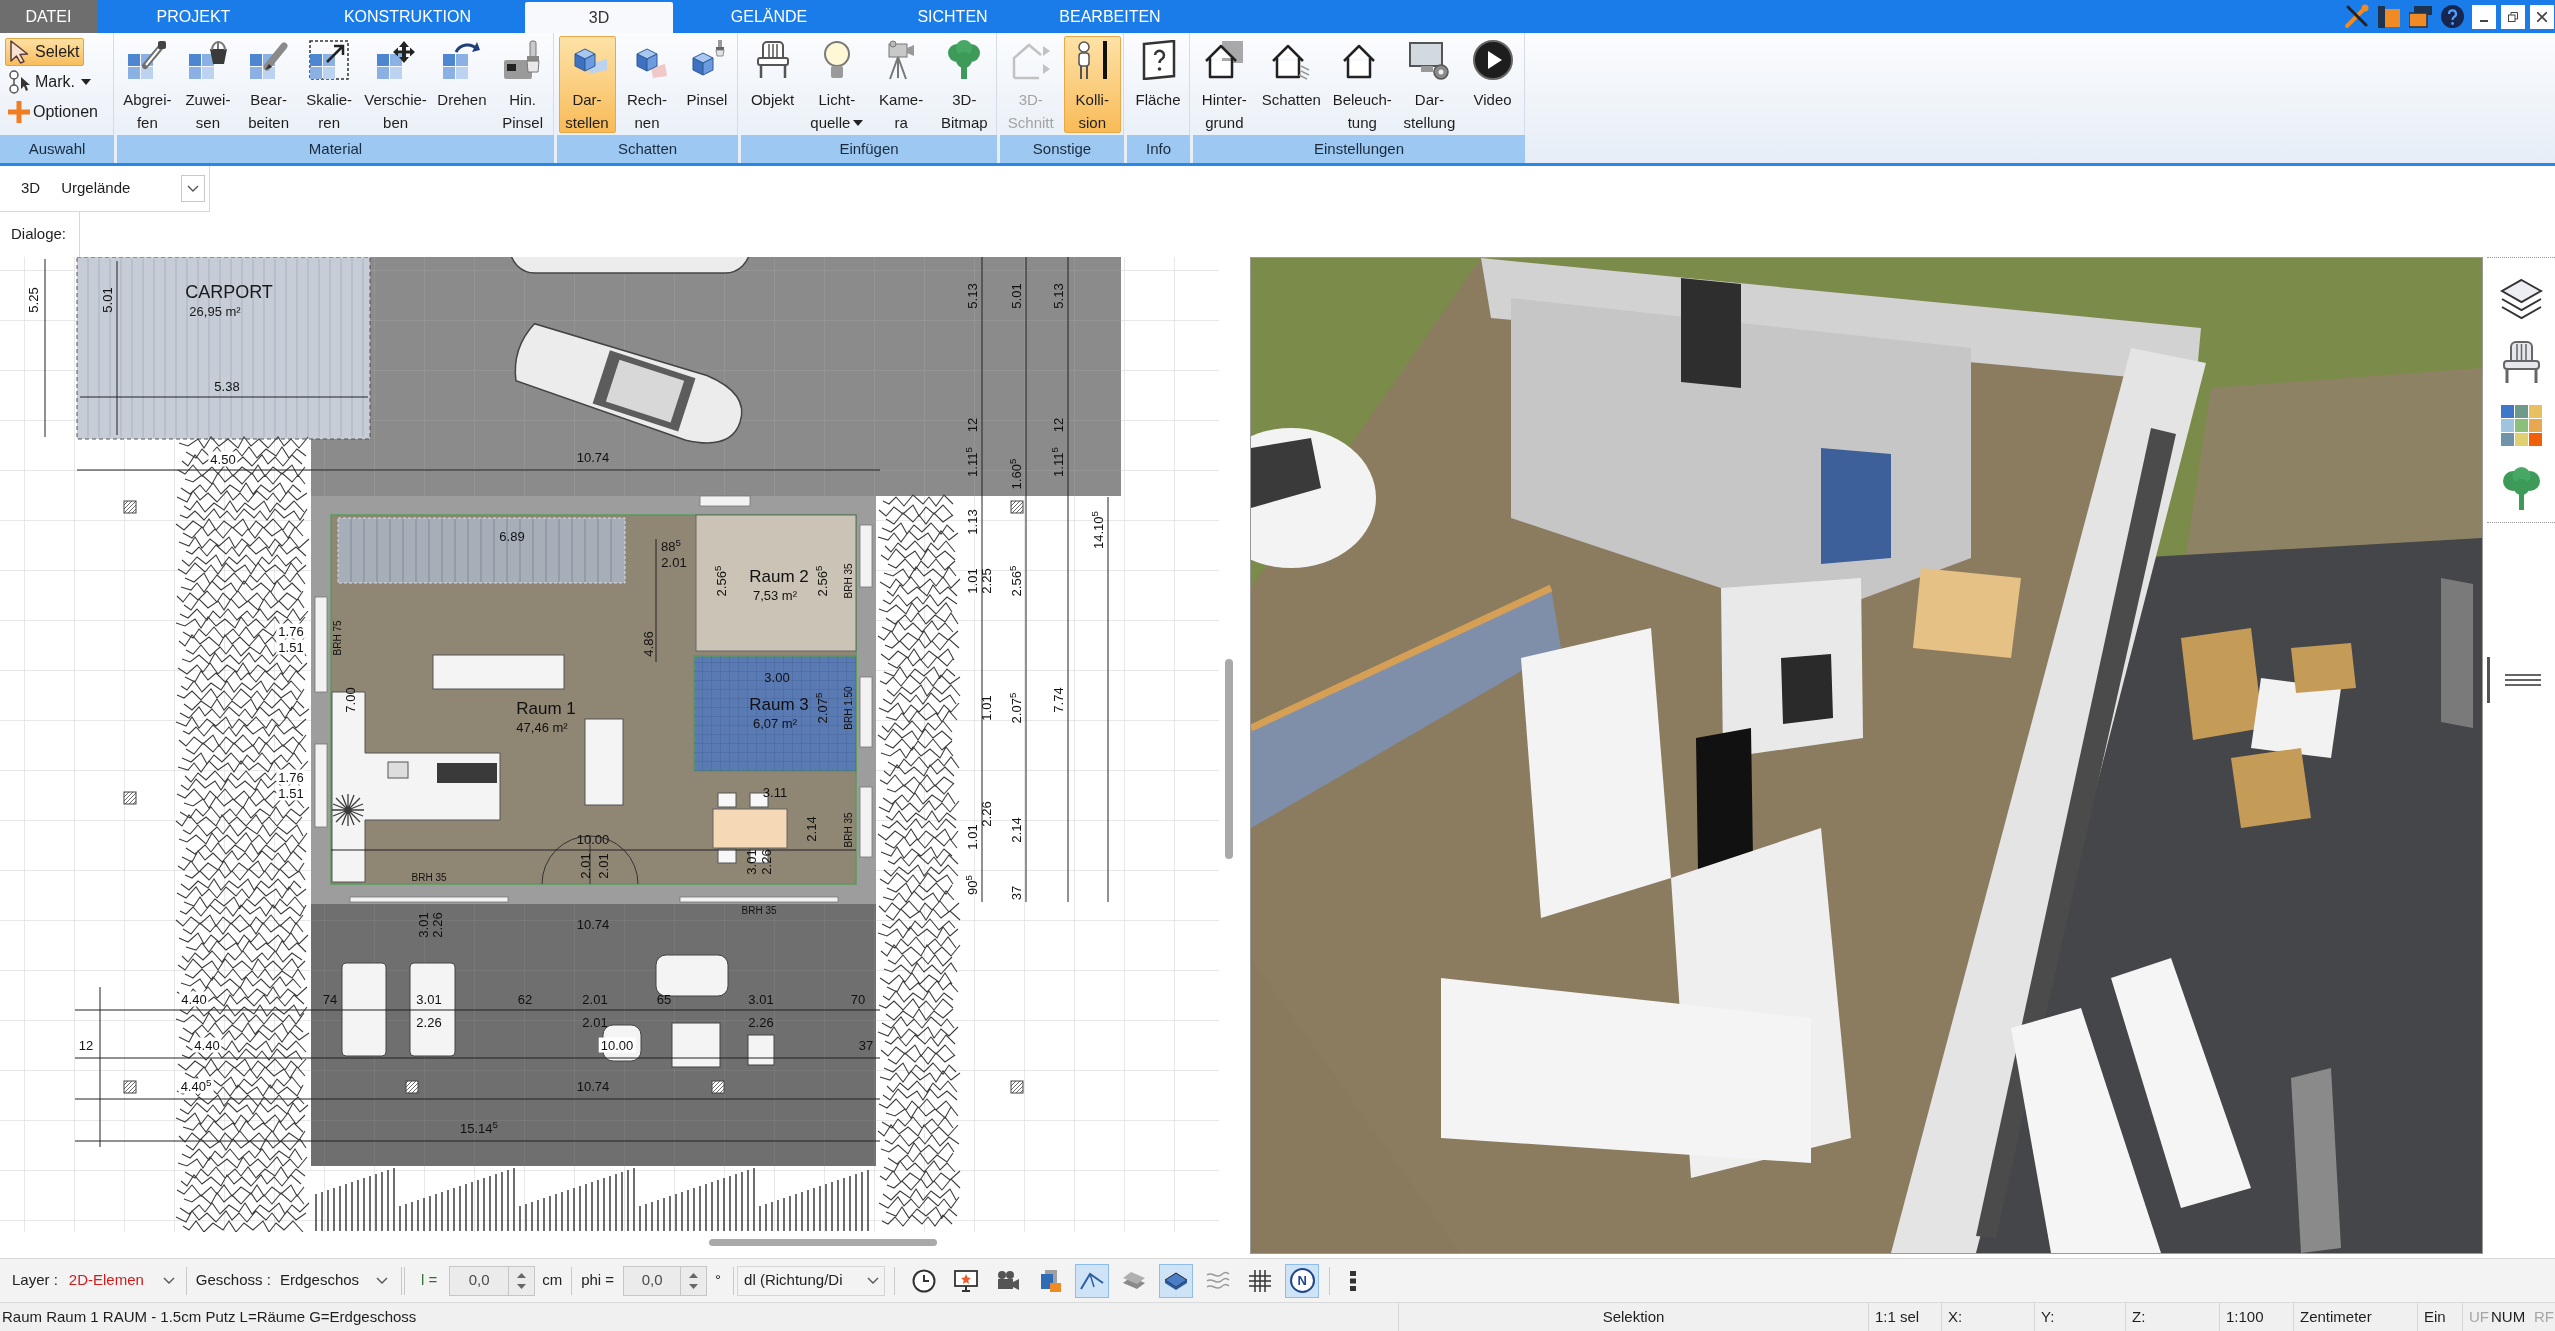 The height and width of the screenshot is (1331, 2555). I want to click on palette-icon, so click(2521, 425).